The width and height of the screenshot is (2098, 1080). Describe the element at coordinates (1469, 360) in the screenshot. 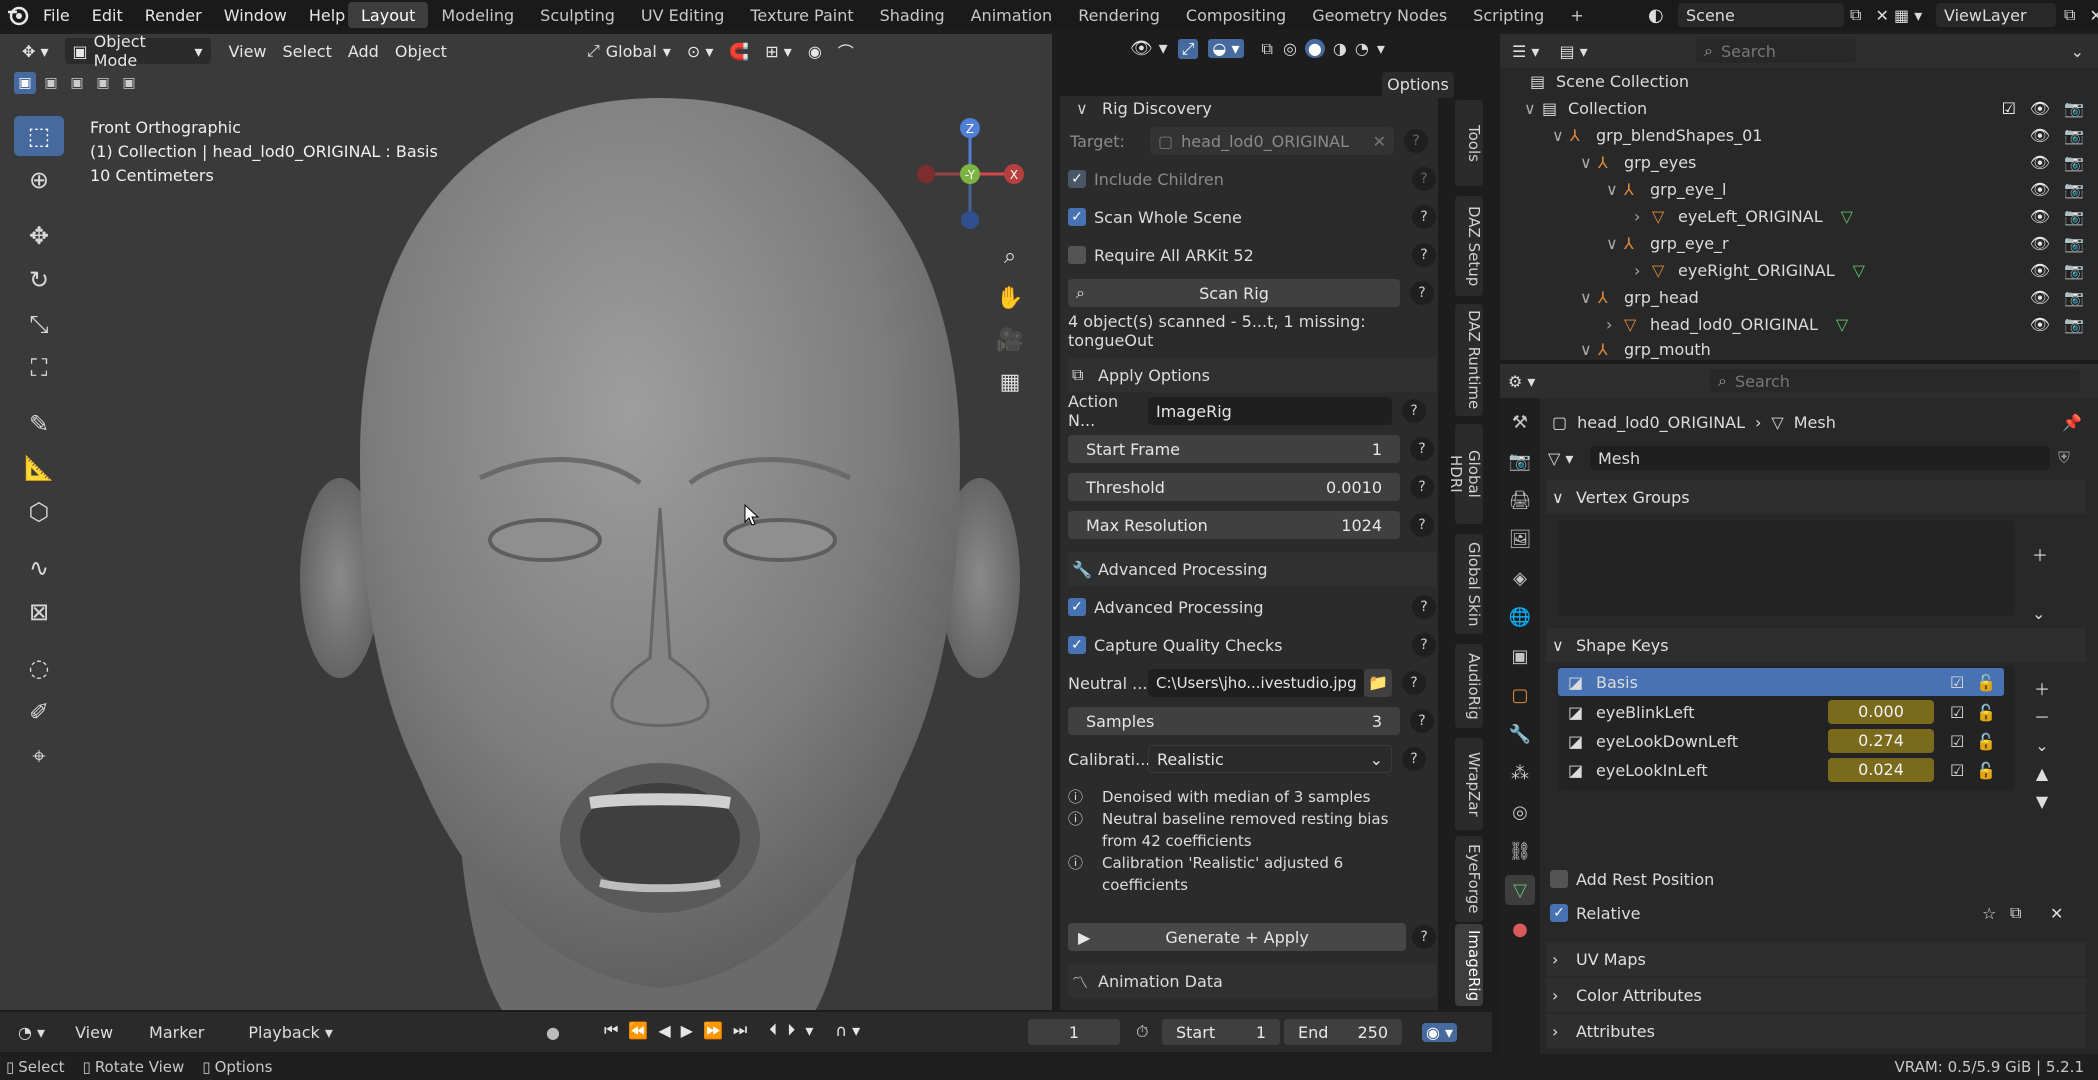

I see `tab-daz-runtime: DAZ Runtime` at that location.